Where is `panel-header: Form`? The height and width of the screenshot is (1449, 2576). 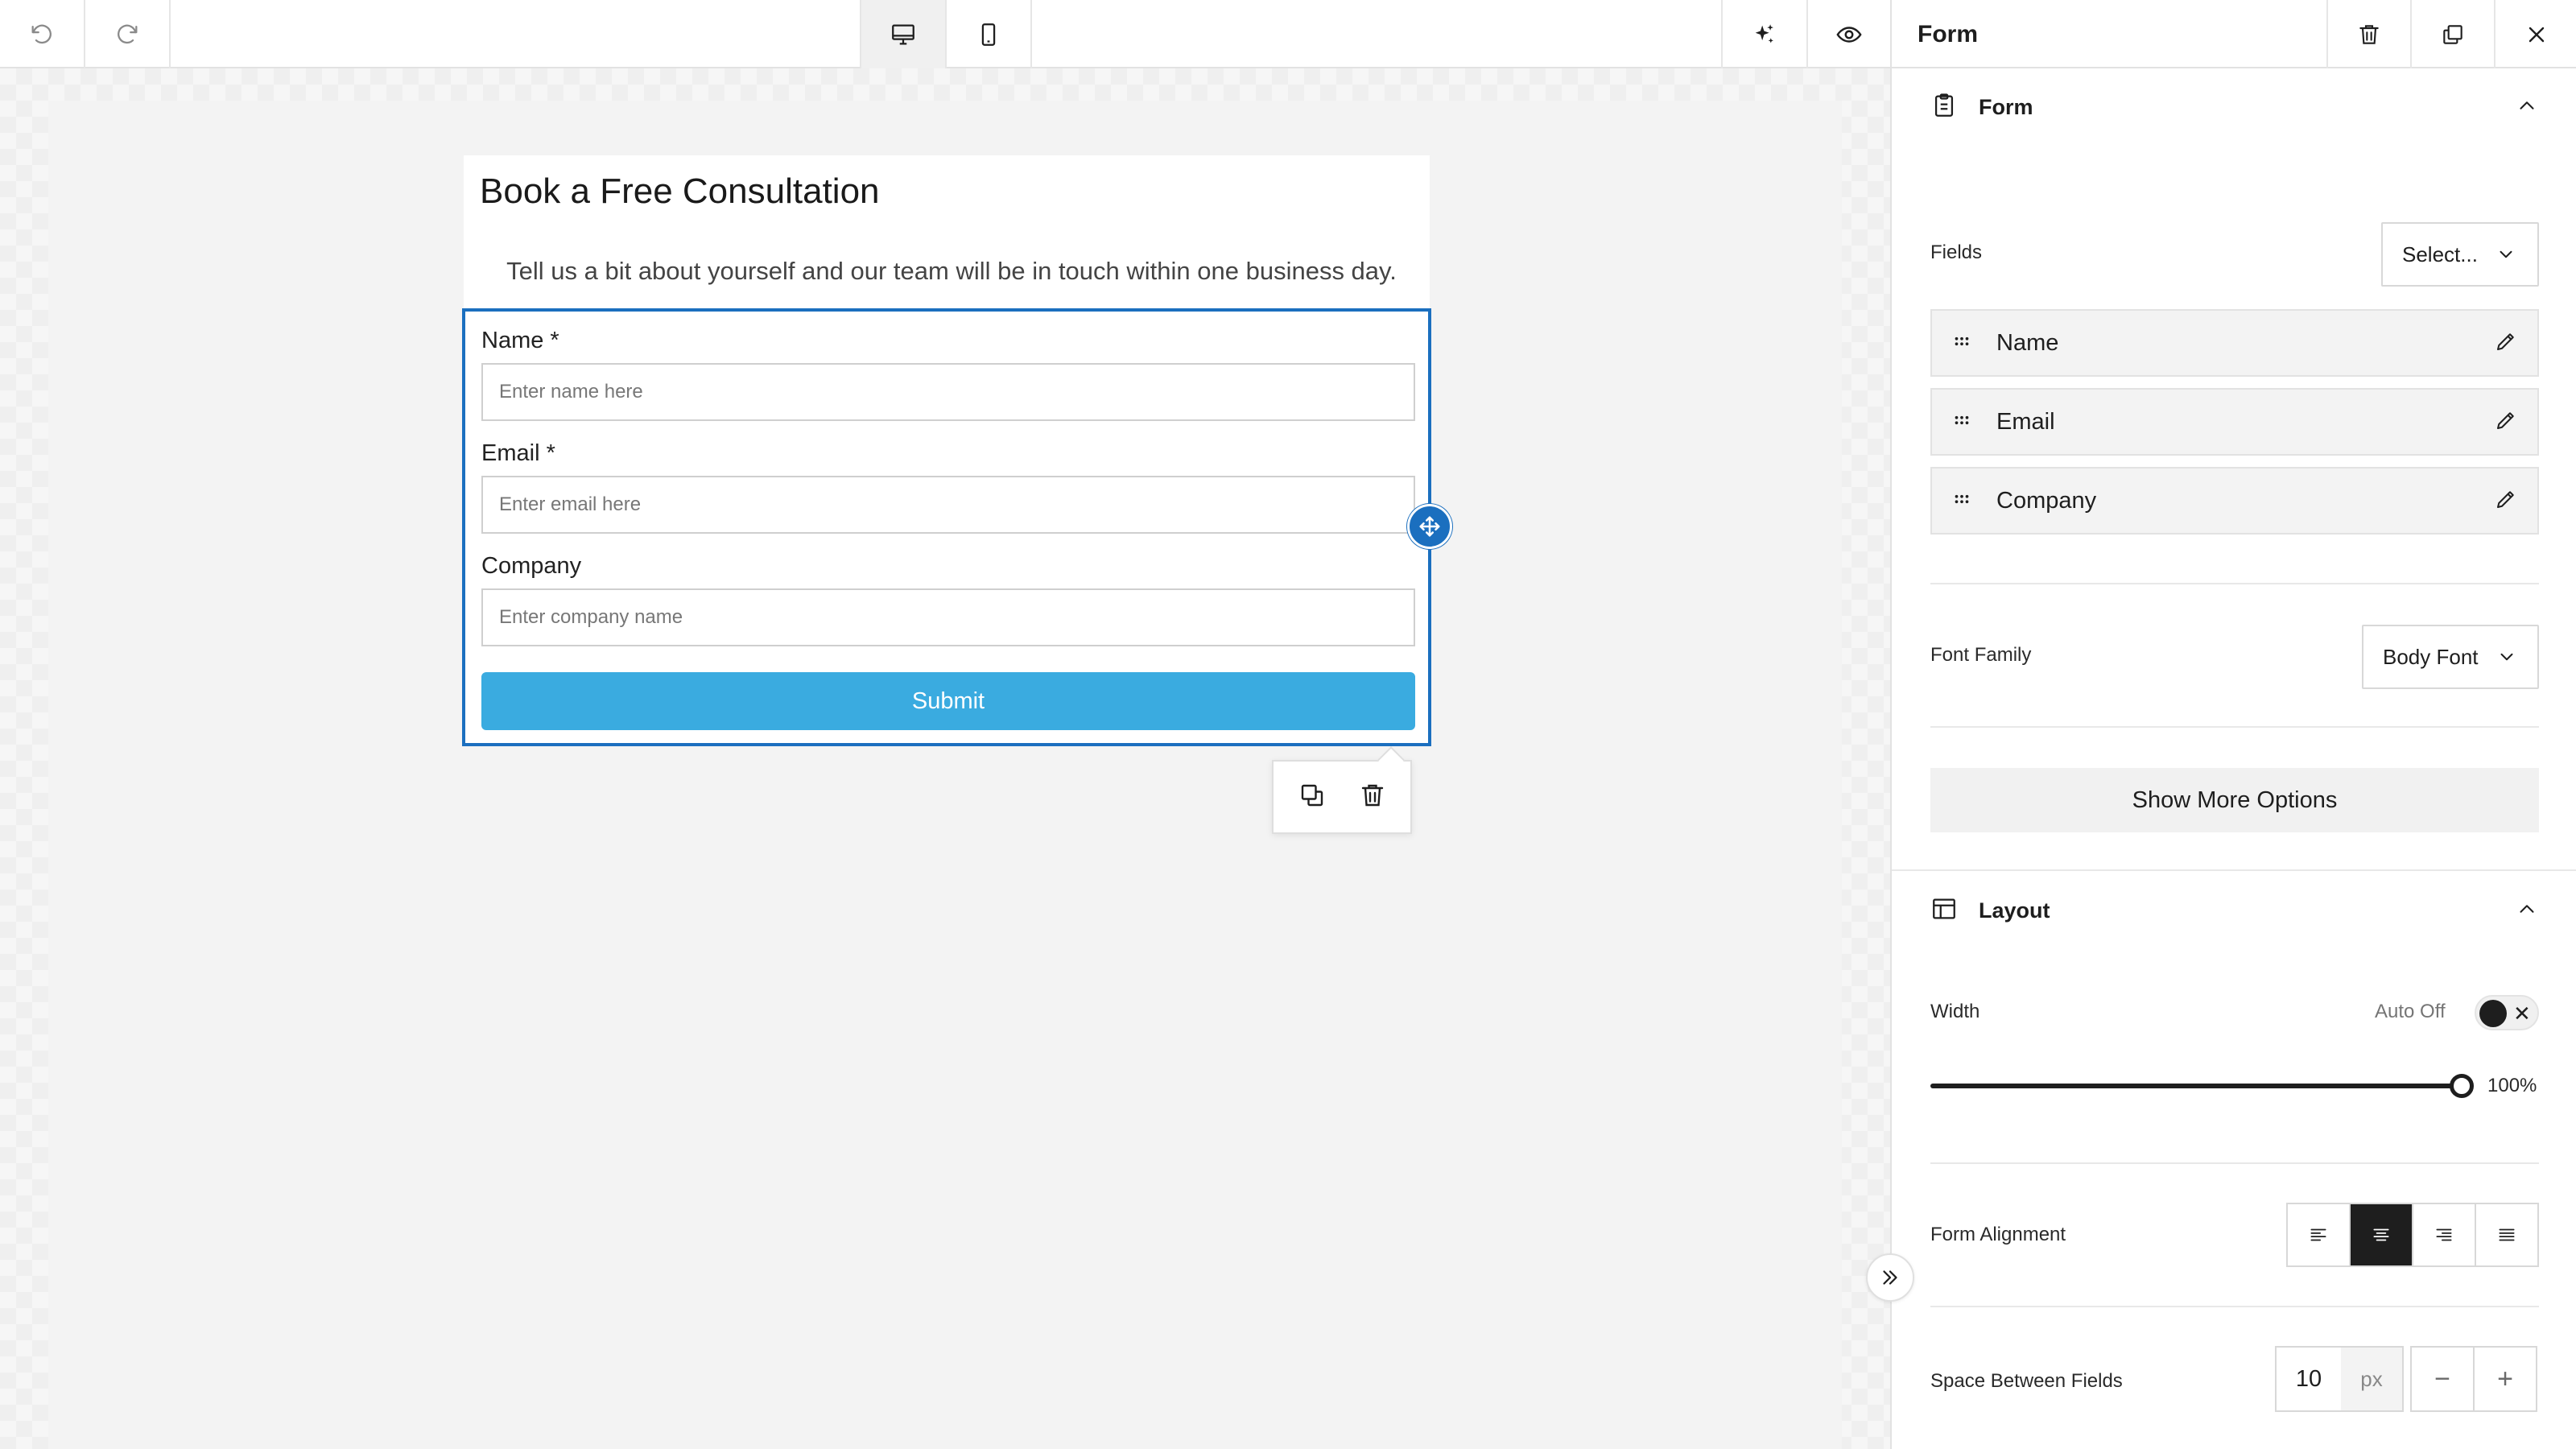
panel-header: Form is located at coordinates (2234, 34).